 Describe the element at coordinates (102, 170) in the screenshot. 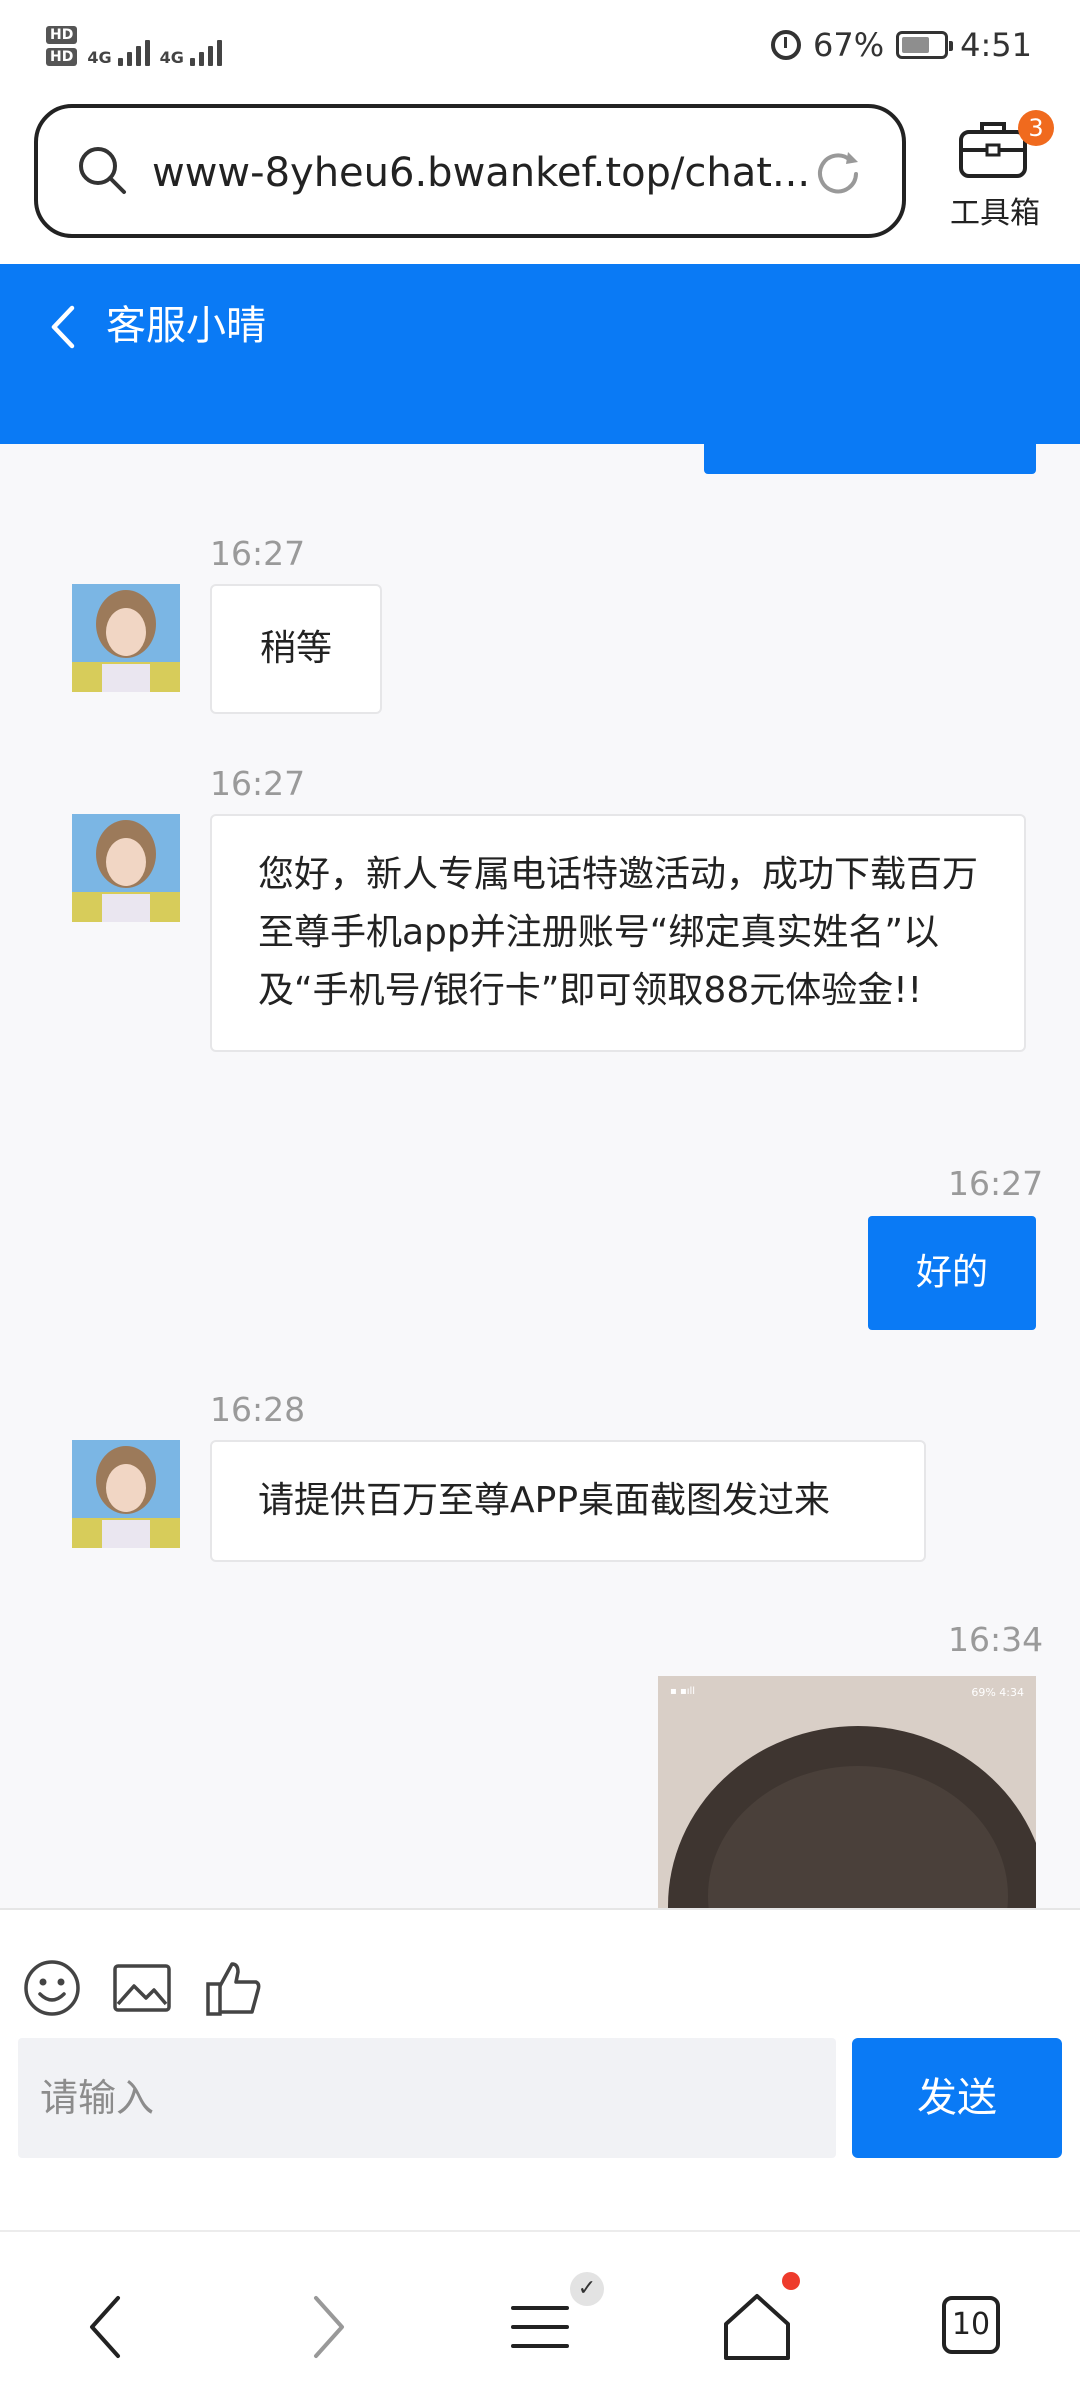

I see `search-icon` at that location.